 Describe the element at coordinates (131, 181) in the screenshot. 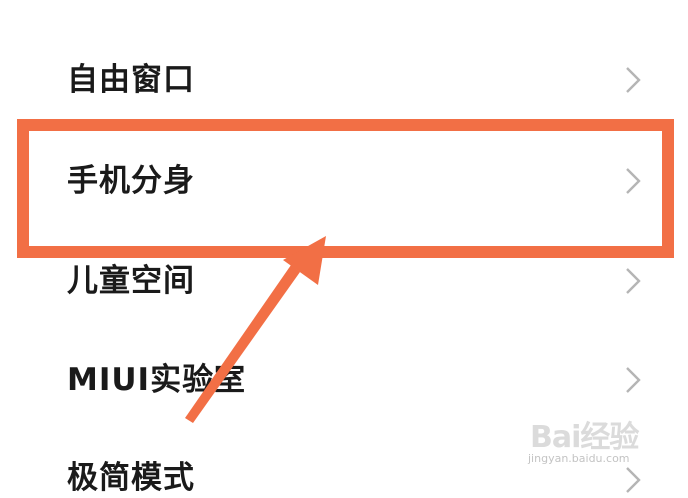

I see `settings-item-label: 手机分身` at that location.